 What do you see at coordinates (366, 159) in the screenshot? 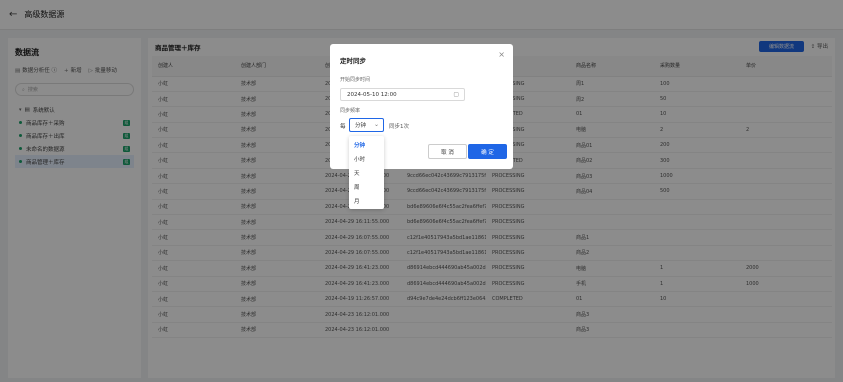
I see `dropdown-option: 小时` at bounding box center [366, 159].